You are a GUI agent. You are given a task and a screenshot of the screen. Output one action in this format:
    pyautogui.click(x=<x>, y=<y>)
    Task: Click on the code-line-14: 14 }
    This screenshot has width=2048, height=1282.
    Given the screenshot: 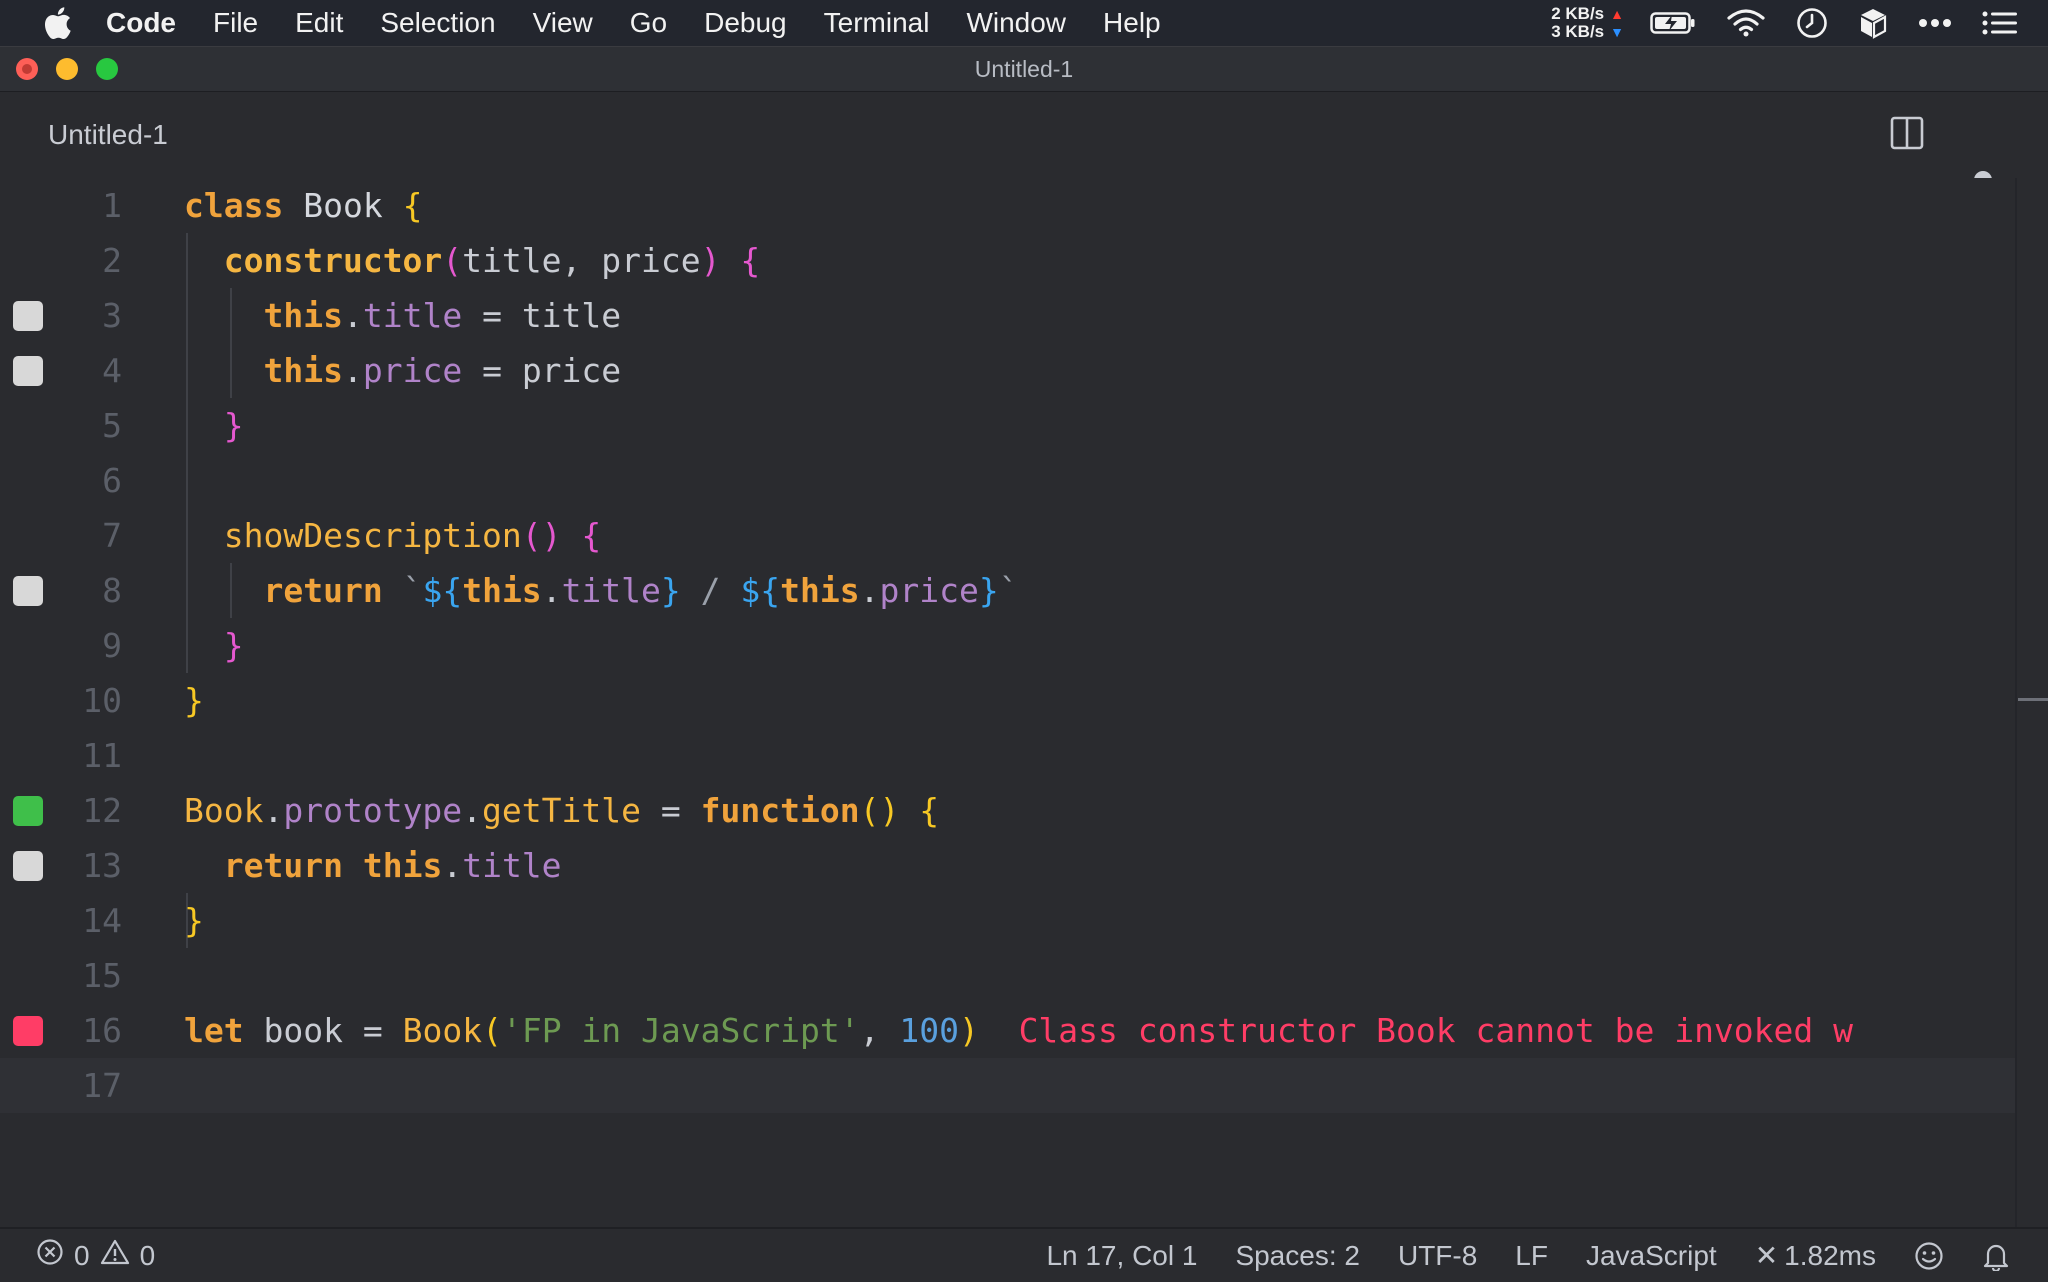 What is the action you would take?
    pyautogui.click(x=1007, y=920)
    